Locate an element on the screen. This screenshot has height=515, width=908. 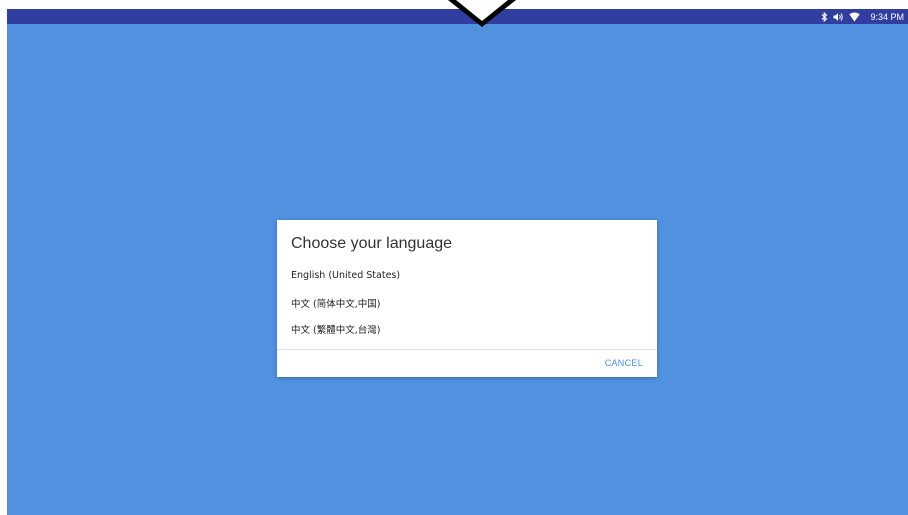
language-option-chinese-traditional: 中文 (繁體中文,台灣) is located at coordinates (335, 329).